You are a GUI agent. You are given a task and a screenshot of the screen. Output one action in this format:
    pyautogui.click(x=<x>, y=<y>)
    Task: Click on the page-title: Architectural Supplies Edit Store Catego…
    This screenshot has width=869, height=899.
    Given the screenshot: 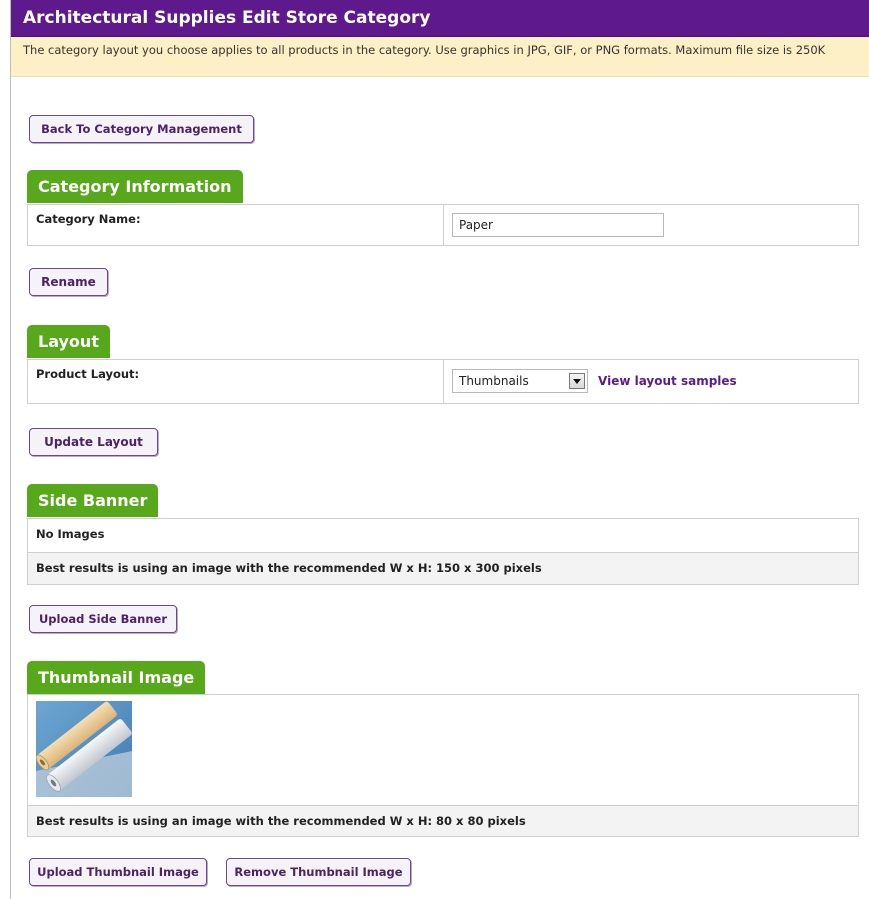 What is the action you would take?
    pyautogui.click(x=440, y=18)
    